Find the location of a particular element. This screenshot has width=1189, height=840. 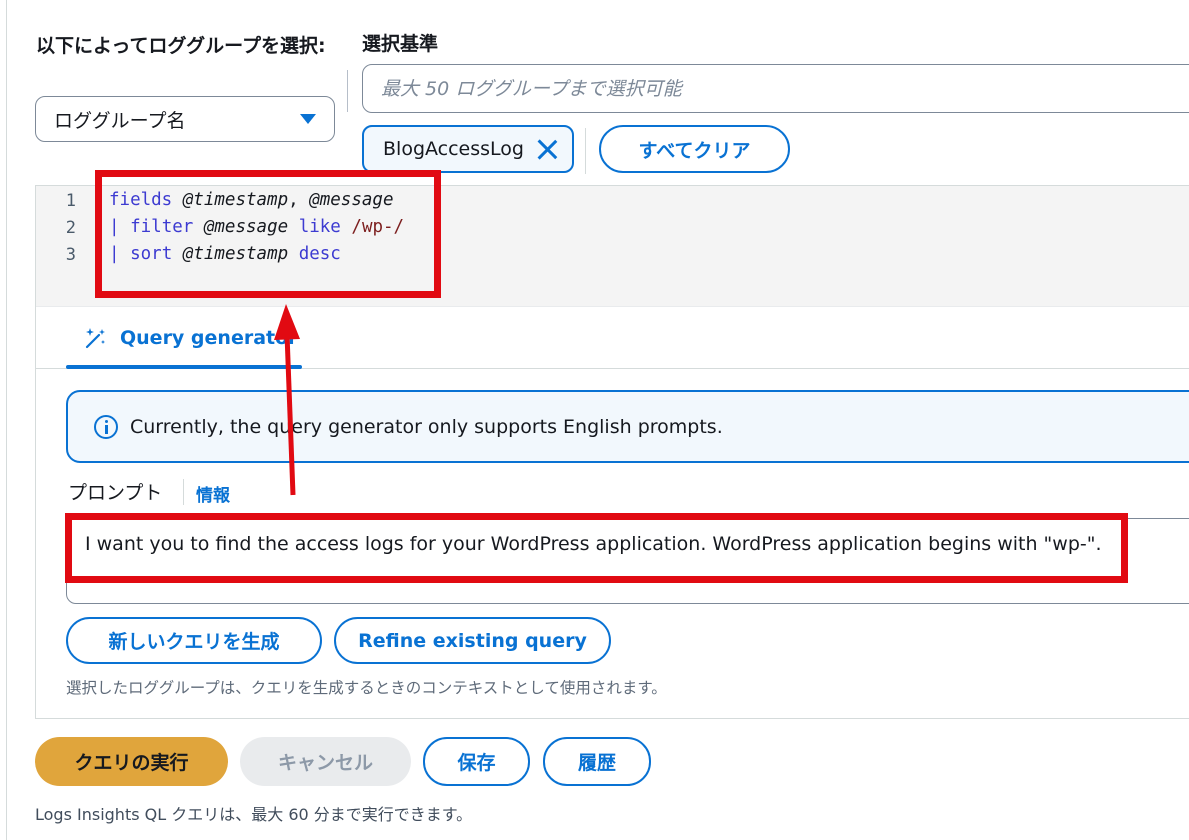

line-number: 1 is located at coordinates (70, 201).